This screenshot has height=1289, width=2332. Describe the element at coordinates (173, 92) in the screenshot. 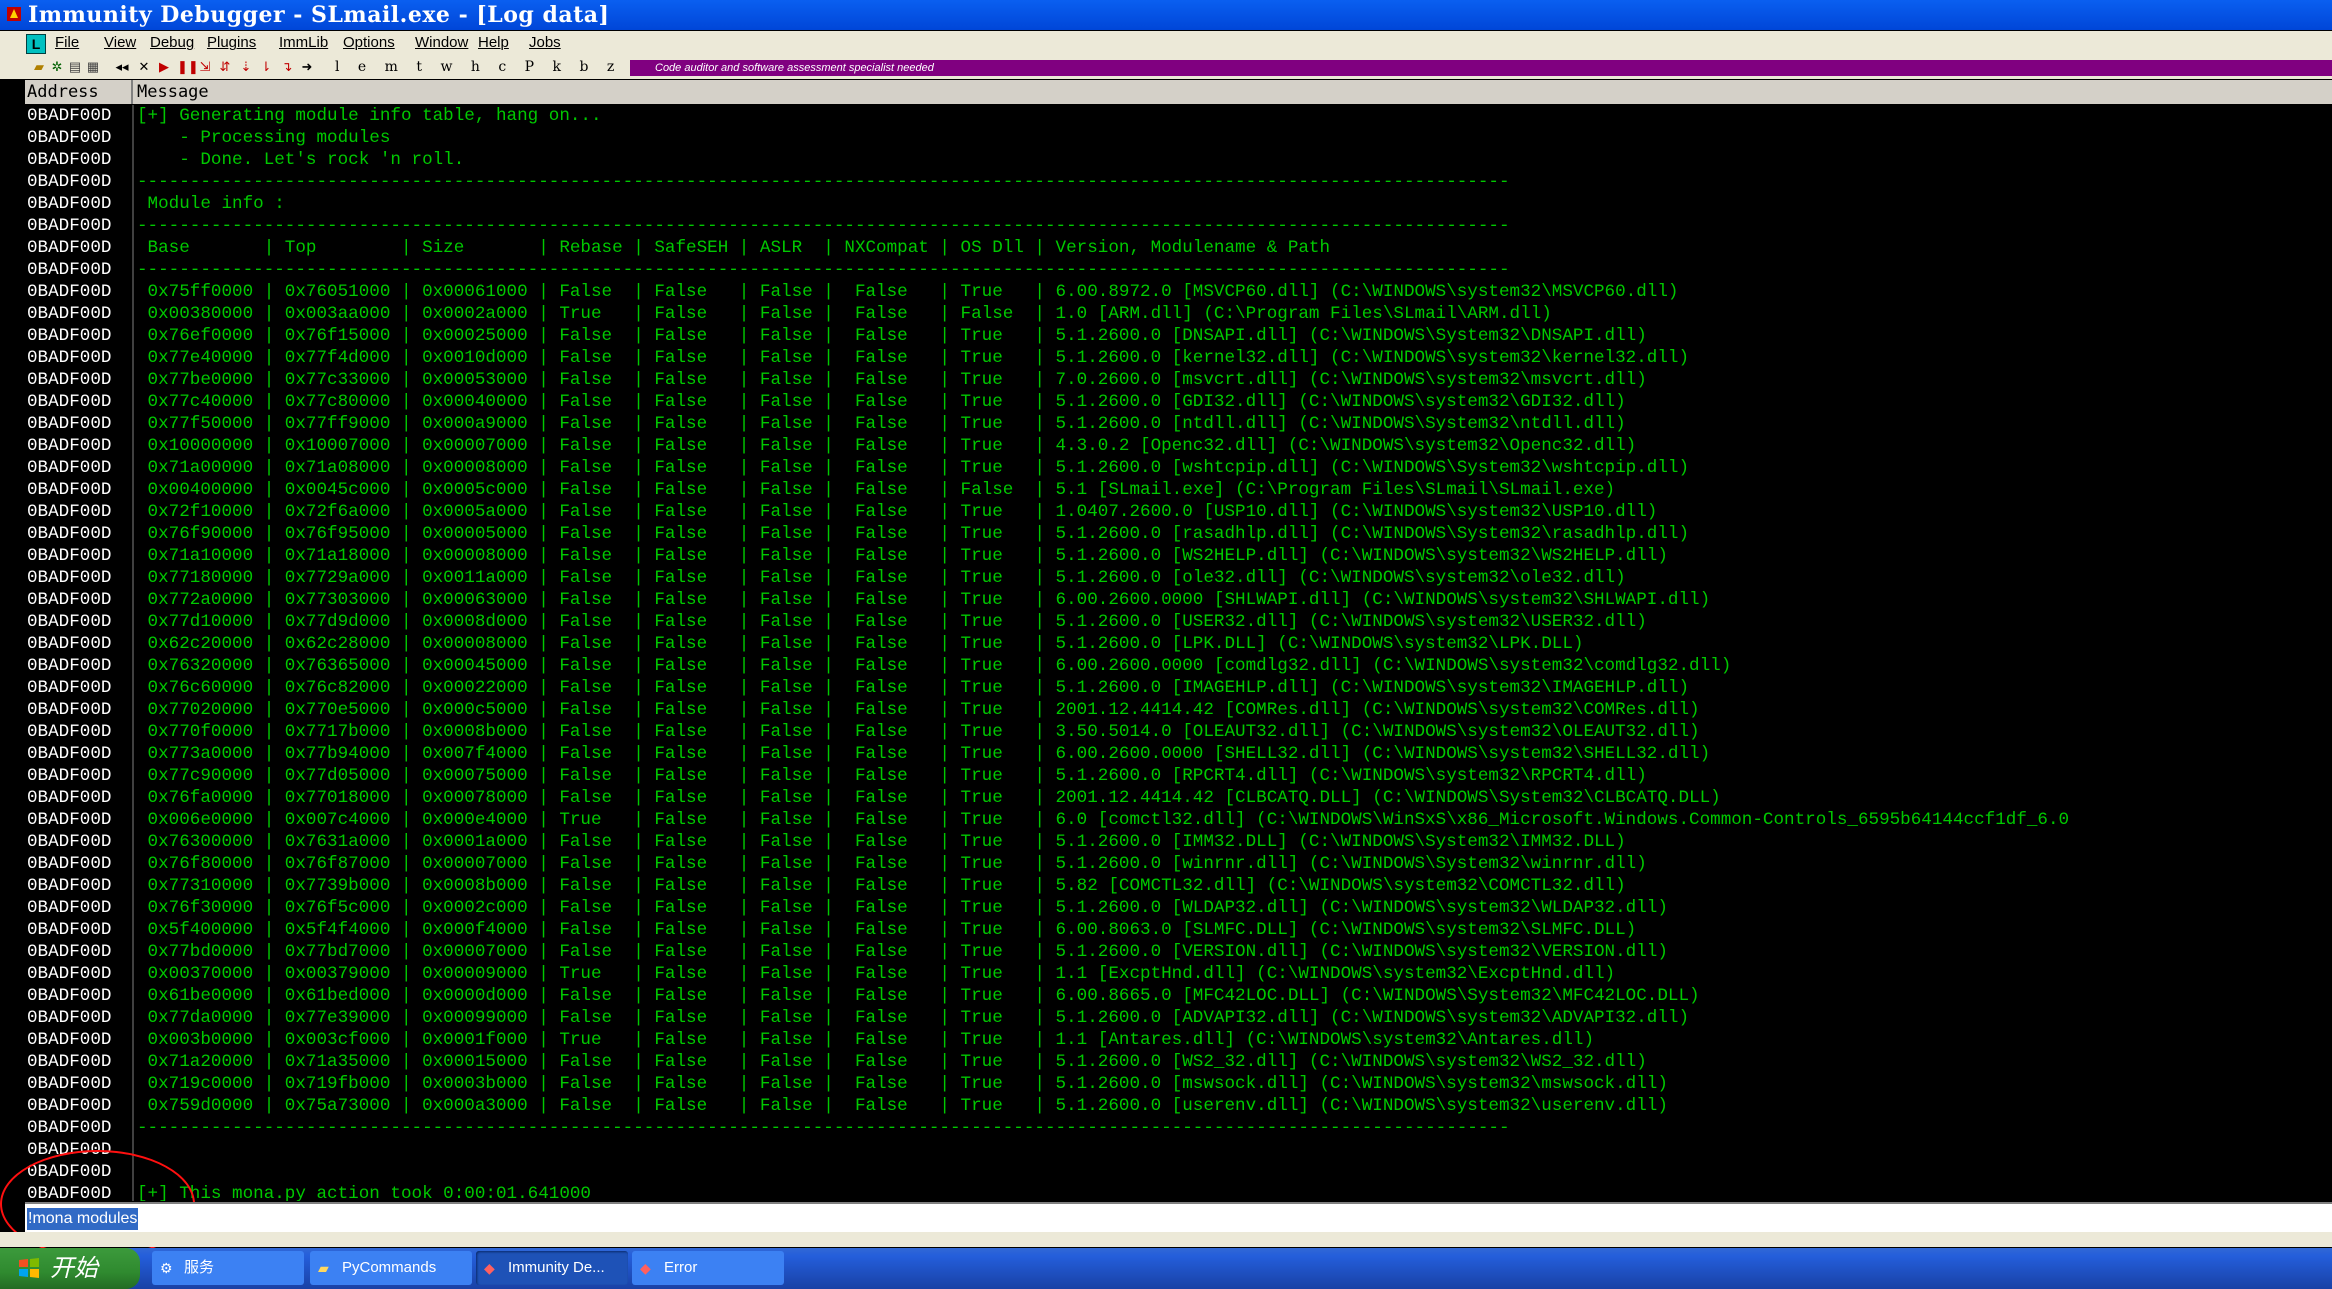

I see `message-column-header: Message` at that location.